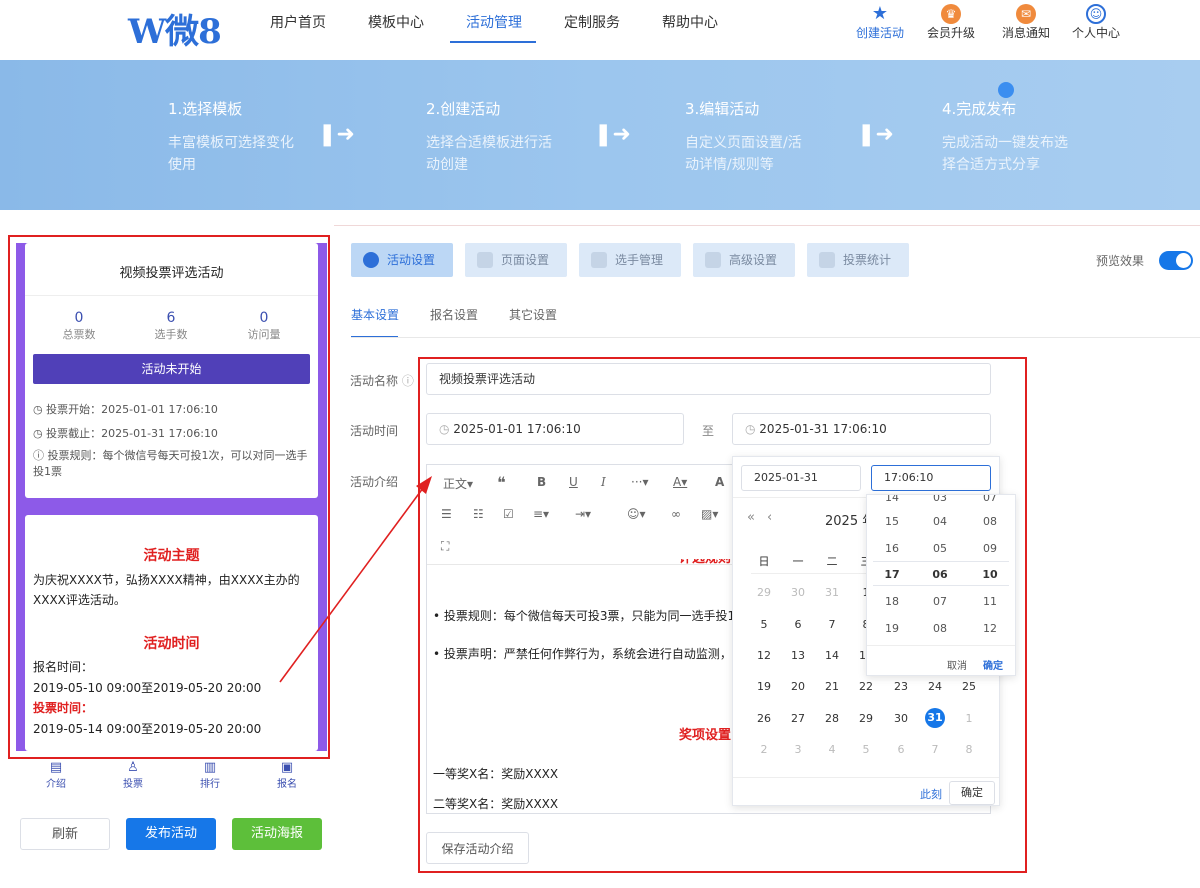  I want to click on preview-nav-vote: ♙ 投票, so click(133, 775).